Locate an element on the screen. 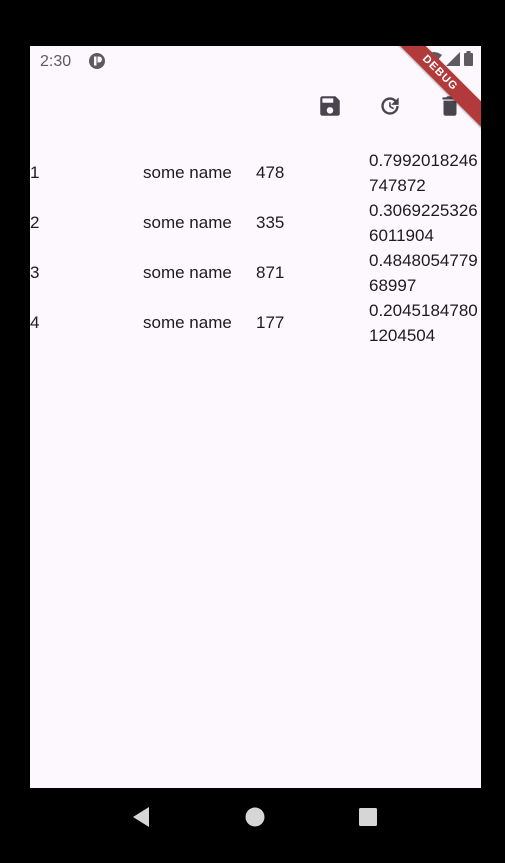  save-button is located at coordinates (330, 108).